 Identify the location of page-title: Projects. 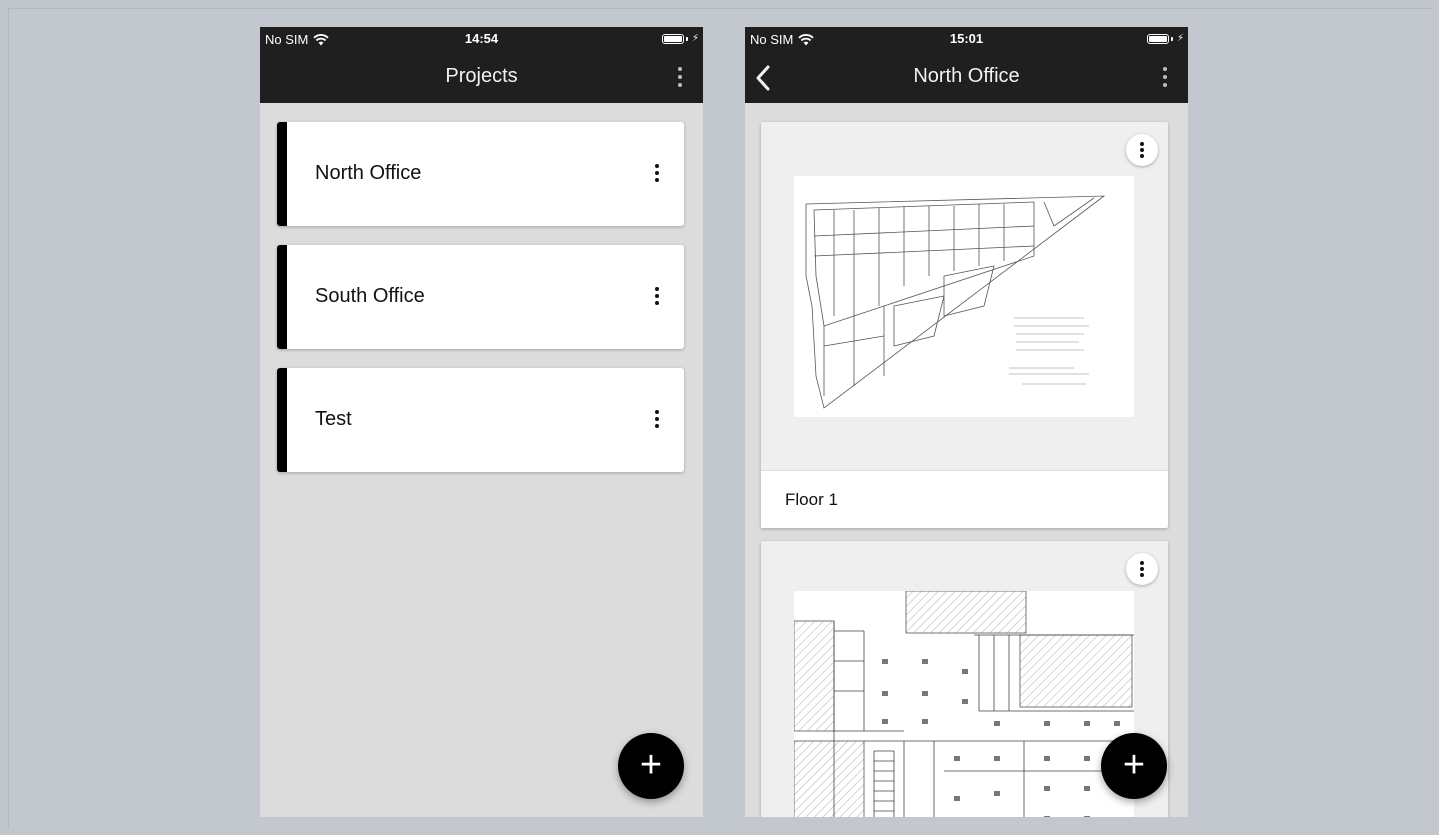
(481, 76).